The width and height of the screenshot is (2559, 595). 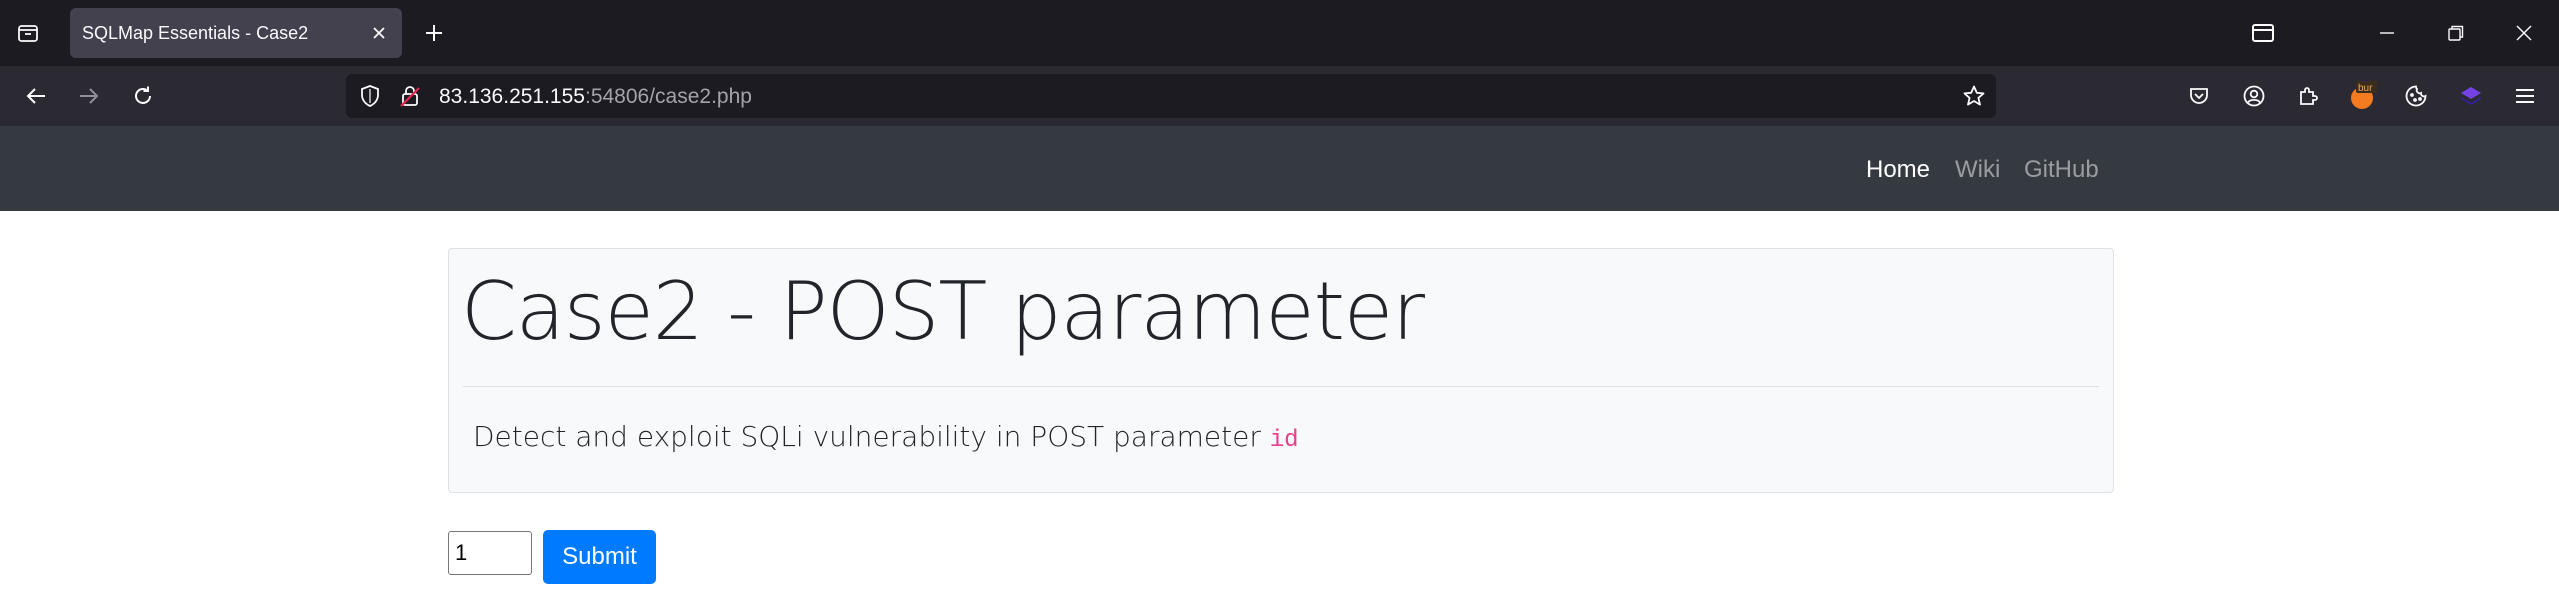 I want to click on burp-badge: bur, so click(x=2365, y=88).